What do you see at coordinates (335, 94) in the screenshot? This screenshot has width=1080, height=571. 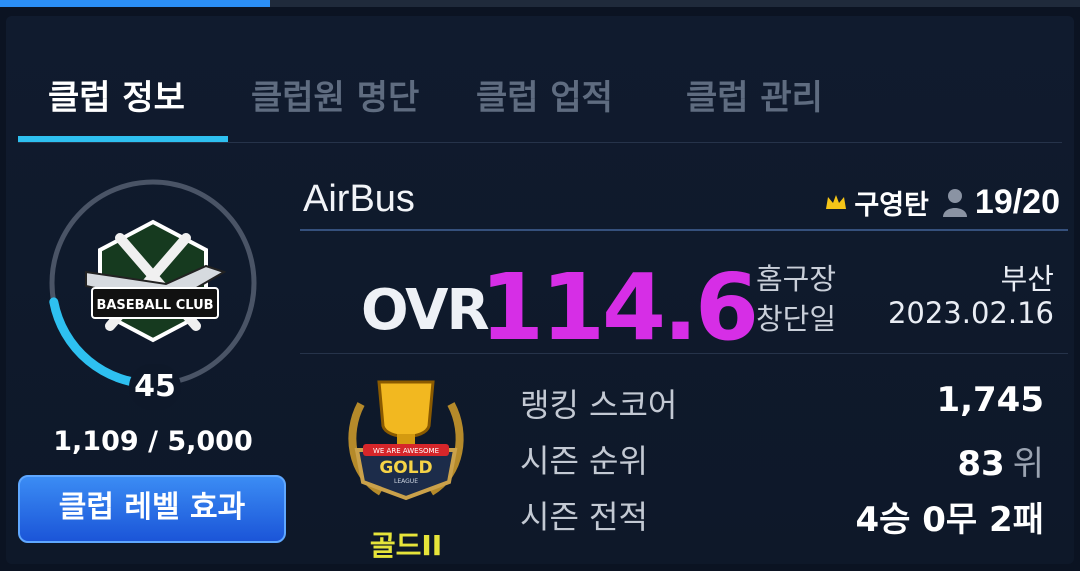 I see `tab-club-members: 클럽원 명단` at bounding box center [335, 94].